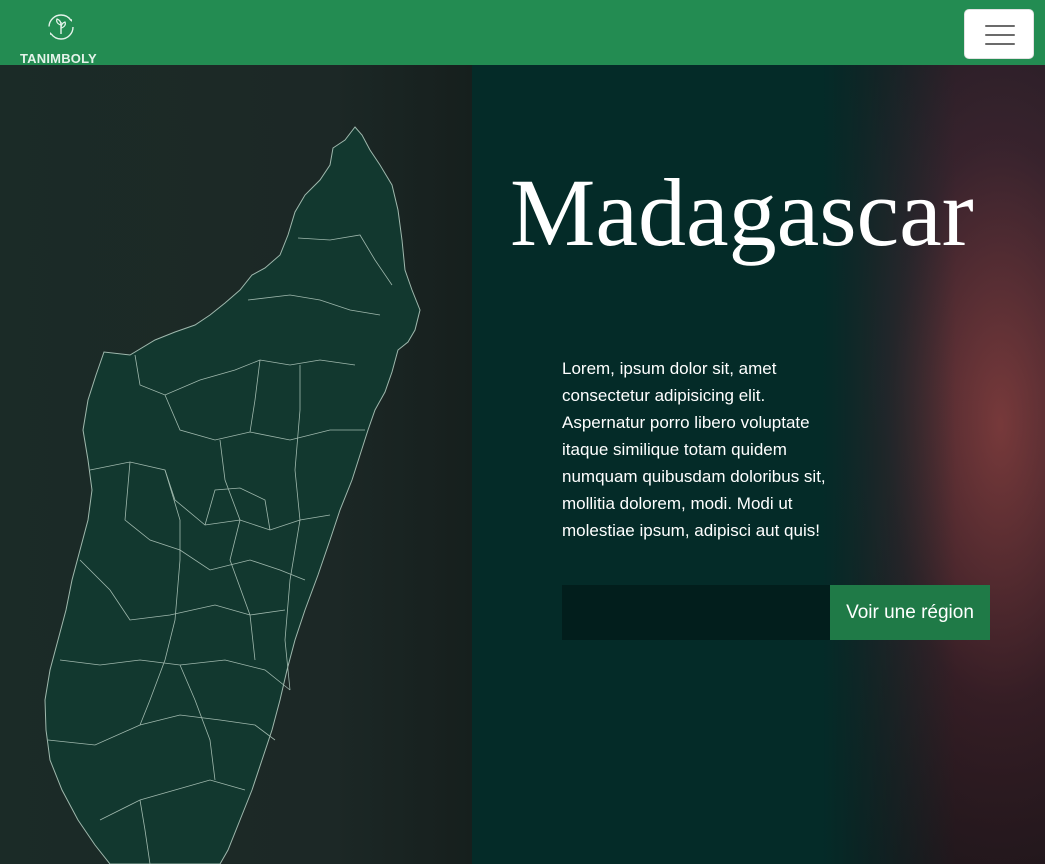  What do you see at coordinates (742, 212) in the screenshot?
I see `page-title: Madagascar` at bounding box center [742, 212].